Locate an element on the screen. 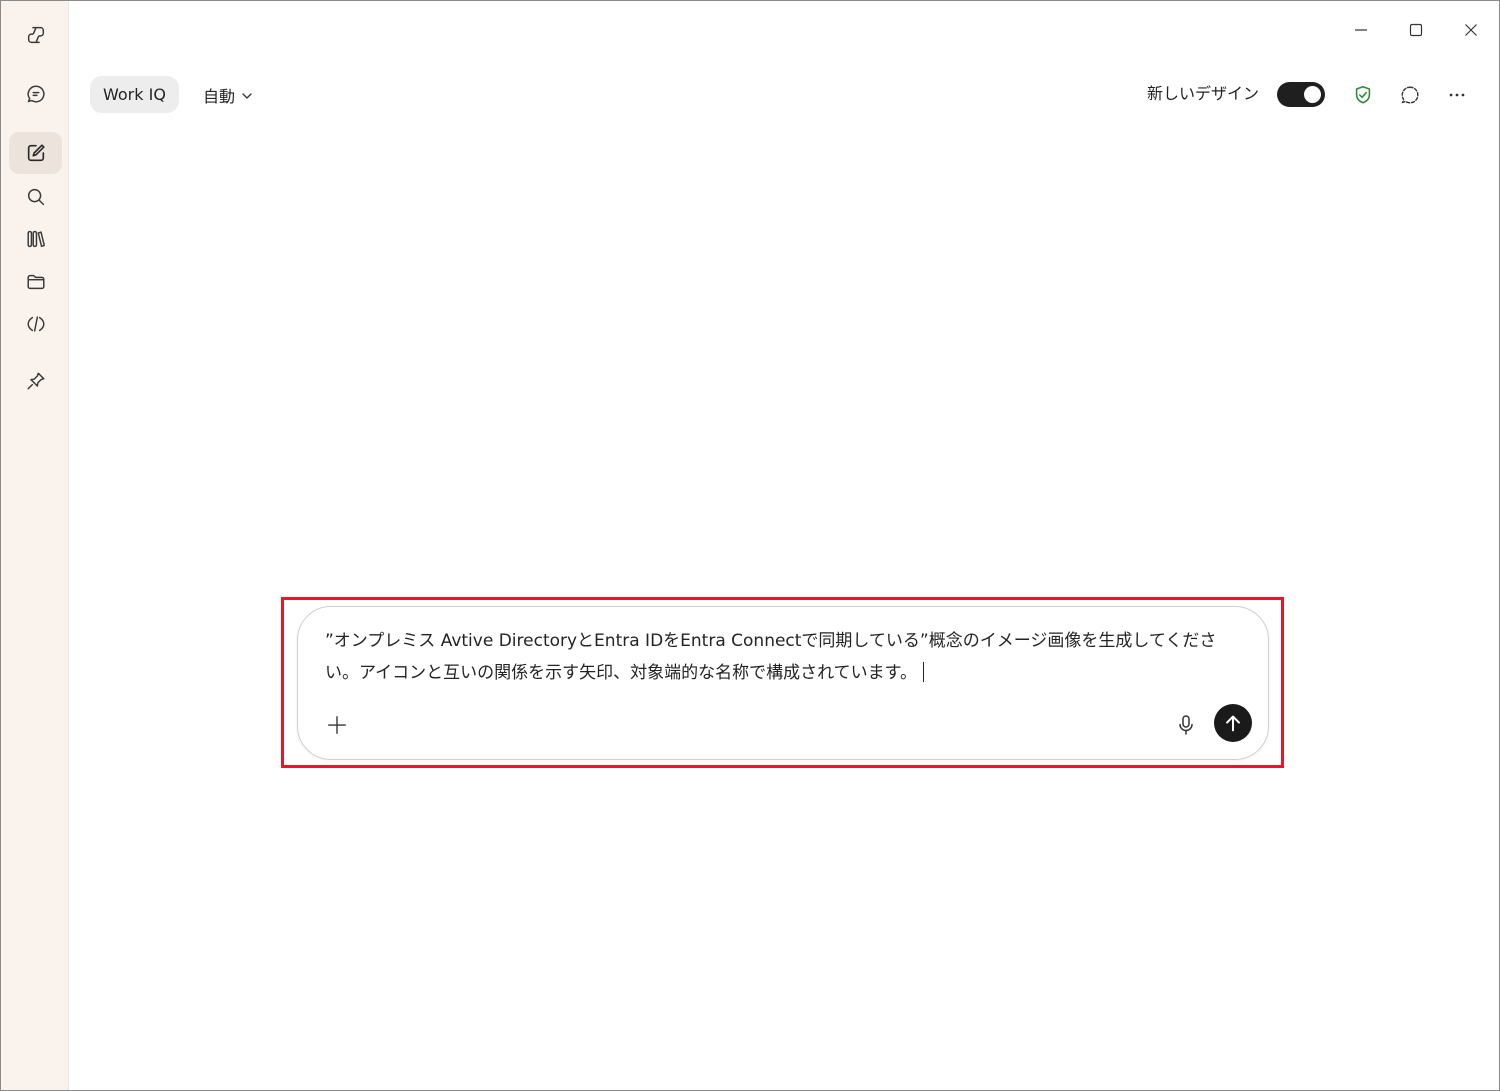 The width and height of the screenshot is (1500, 1091). chat-bubble-icon is located at coordinates (1410, 95).